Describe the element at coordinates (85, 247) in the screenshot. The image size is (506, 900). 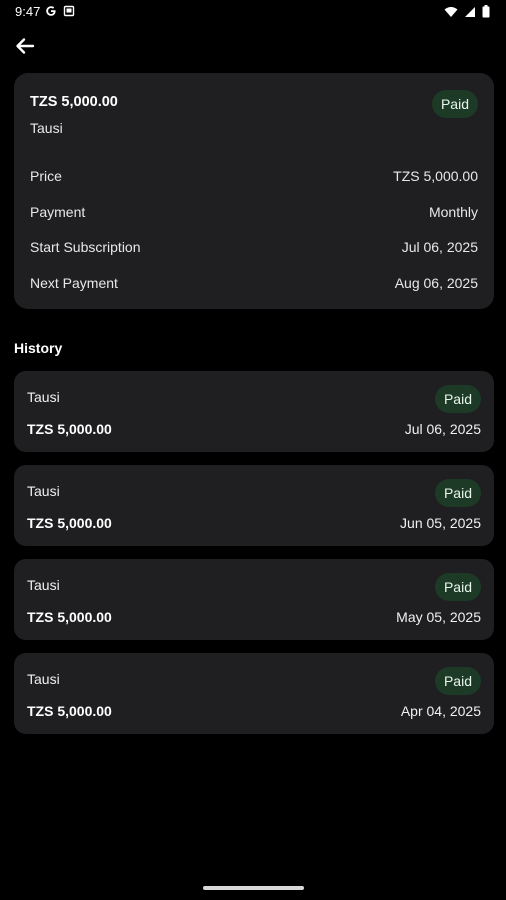
I see `detail-label: Start Subscription` at that location.